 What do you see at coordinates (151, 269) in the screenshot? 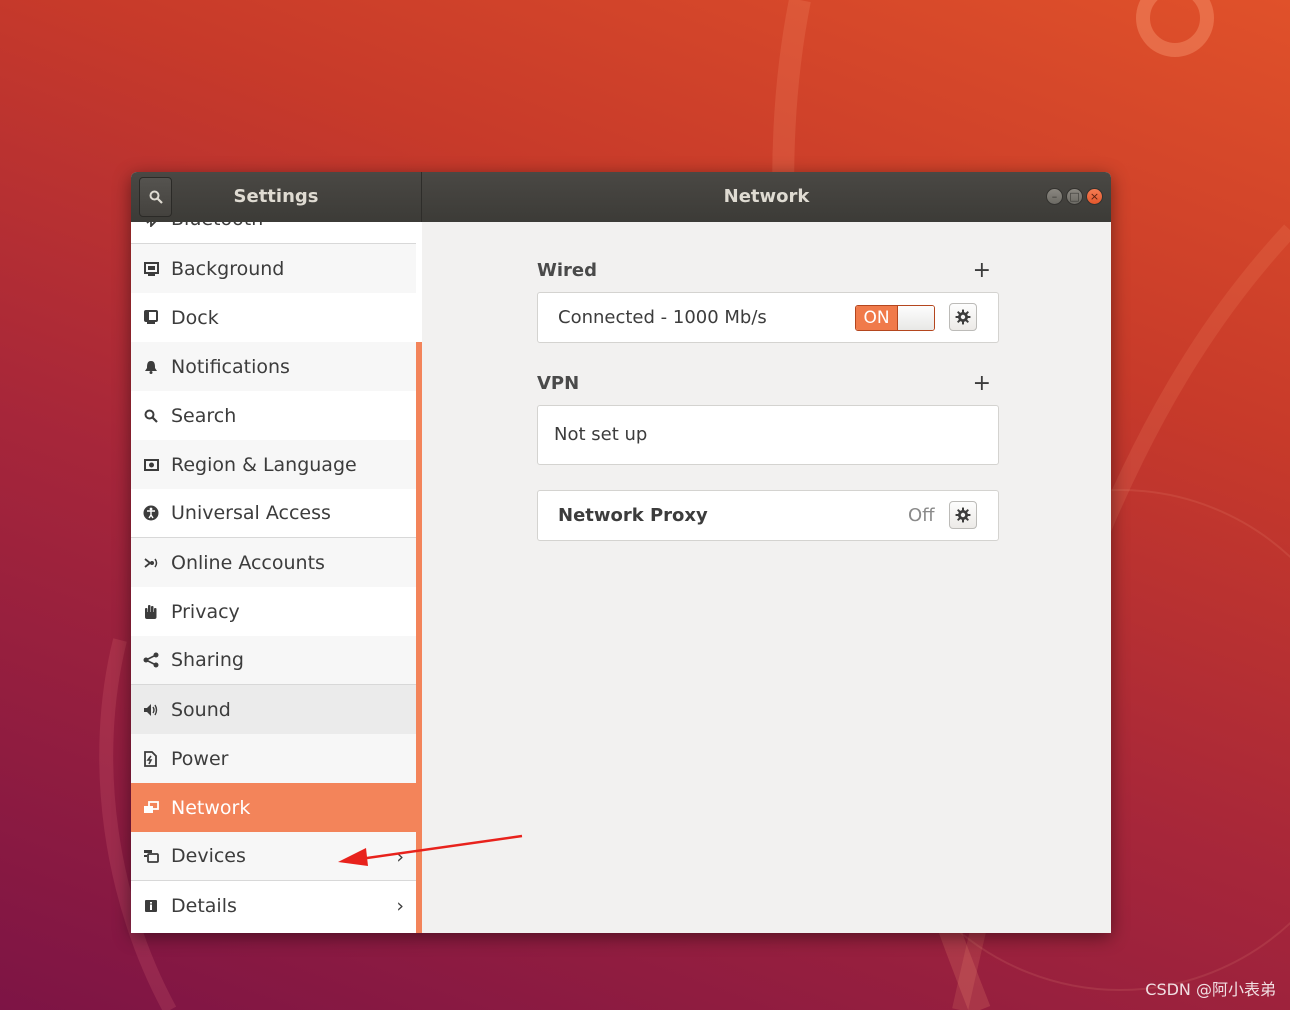
I see `background-icon` at bounding box center [151, 269].